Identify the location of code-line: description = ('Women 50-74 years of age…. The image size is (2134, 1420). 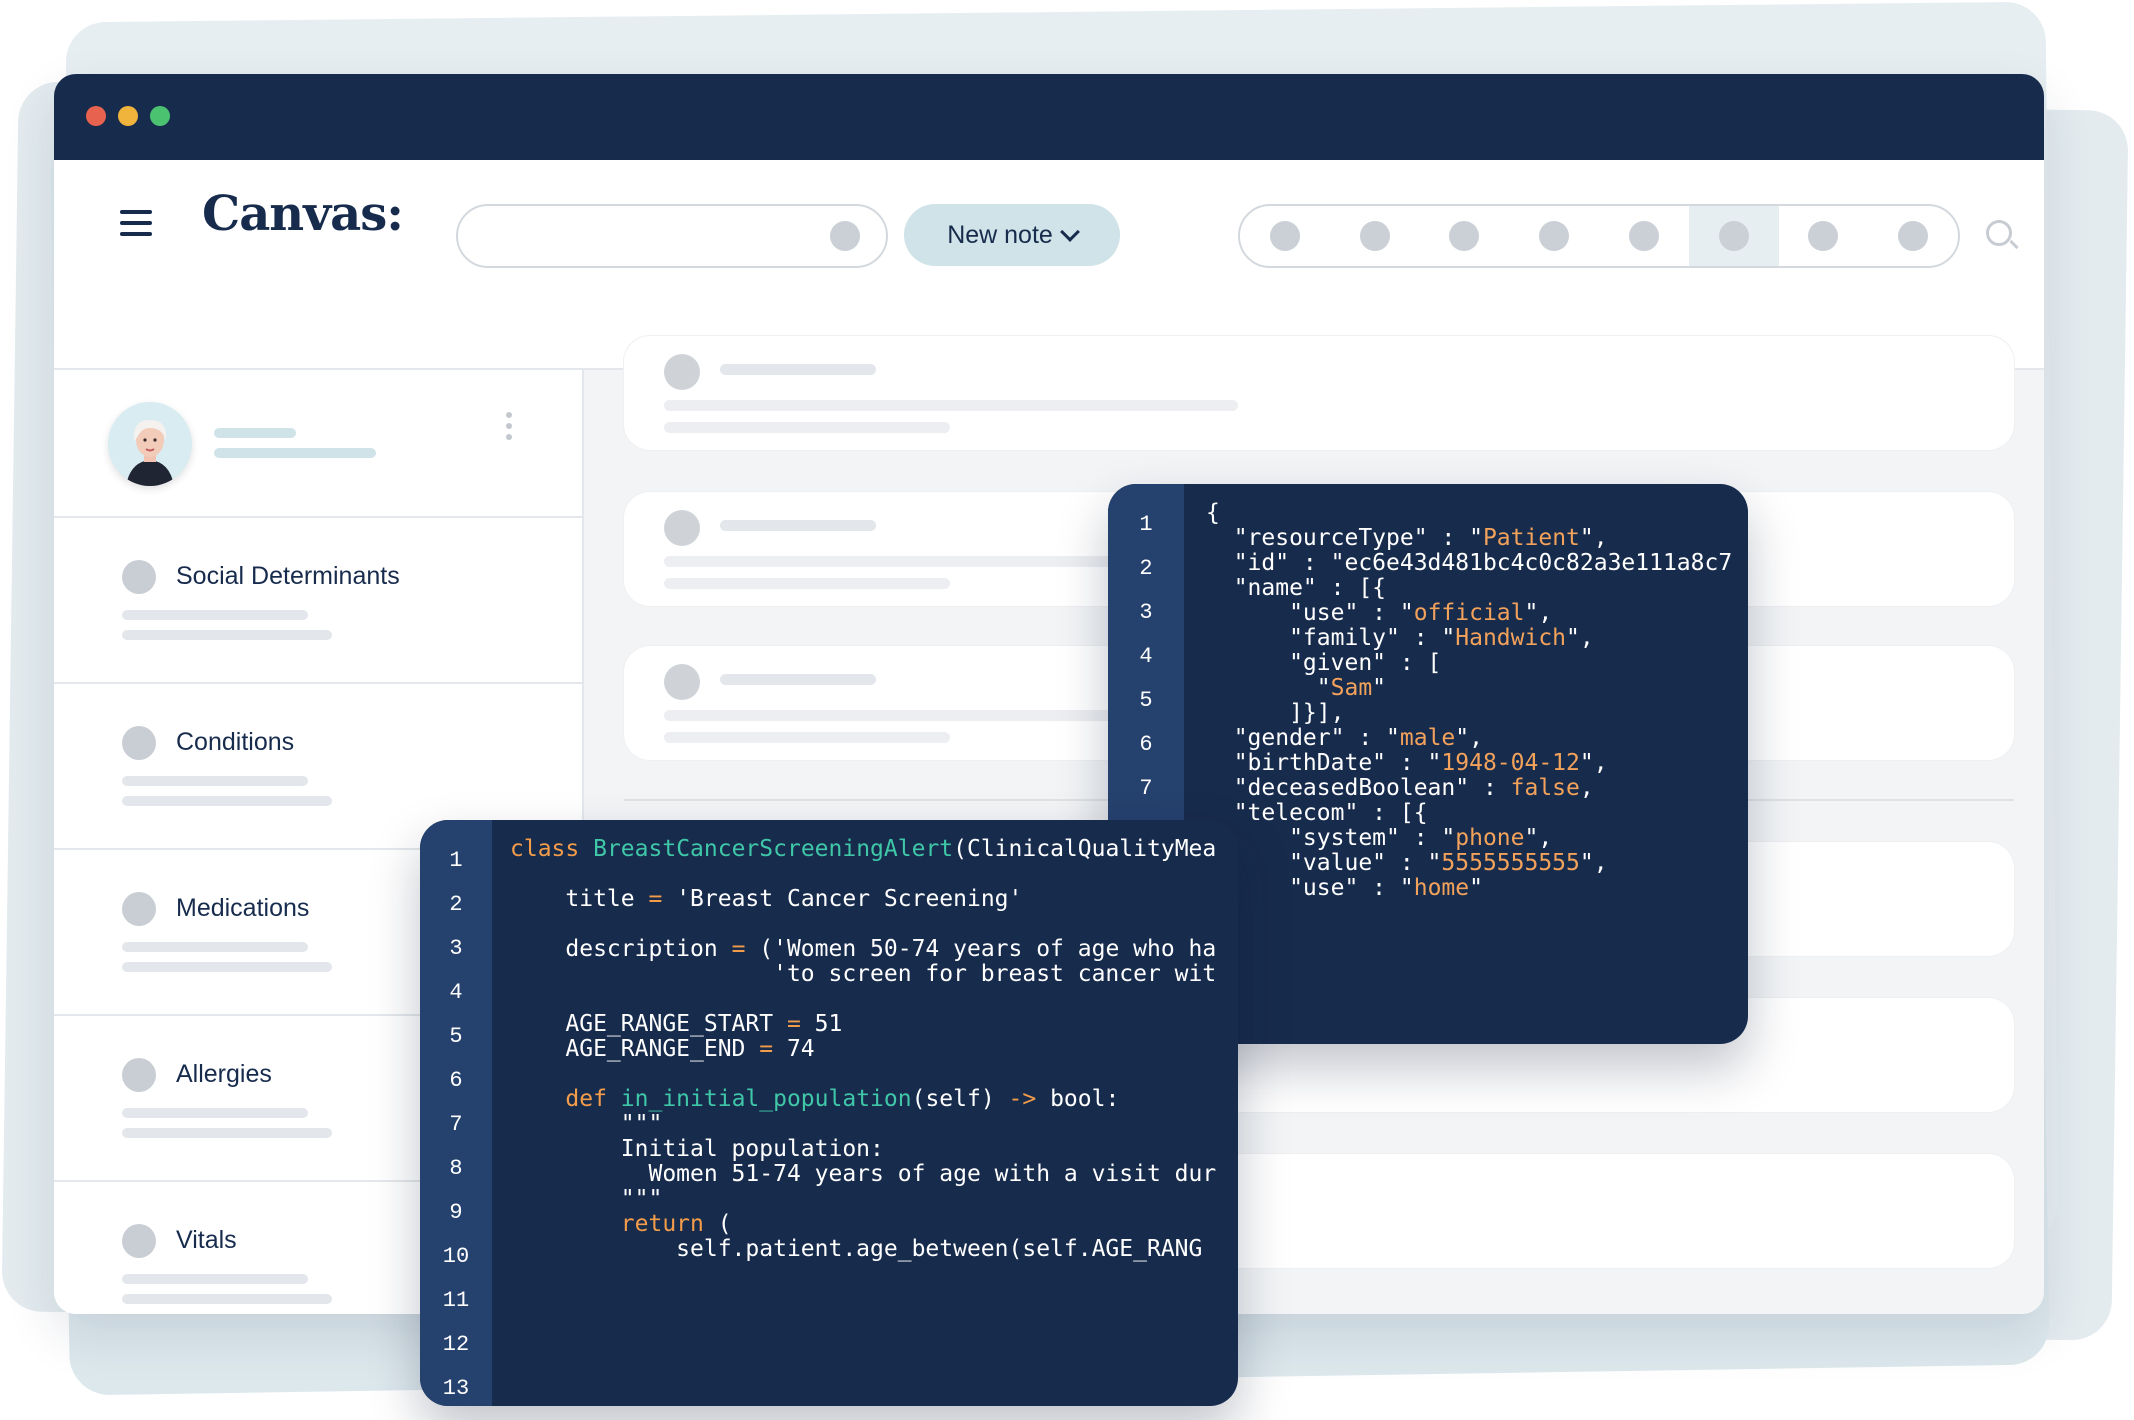
(863, 949).